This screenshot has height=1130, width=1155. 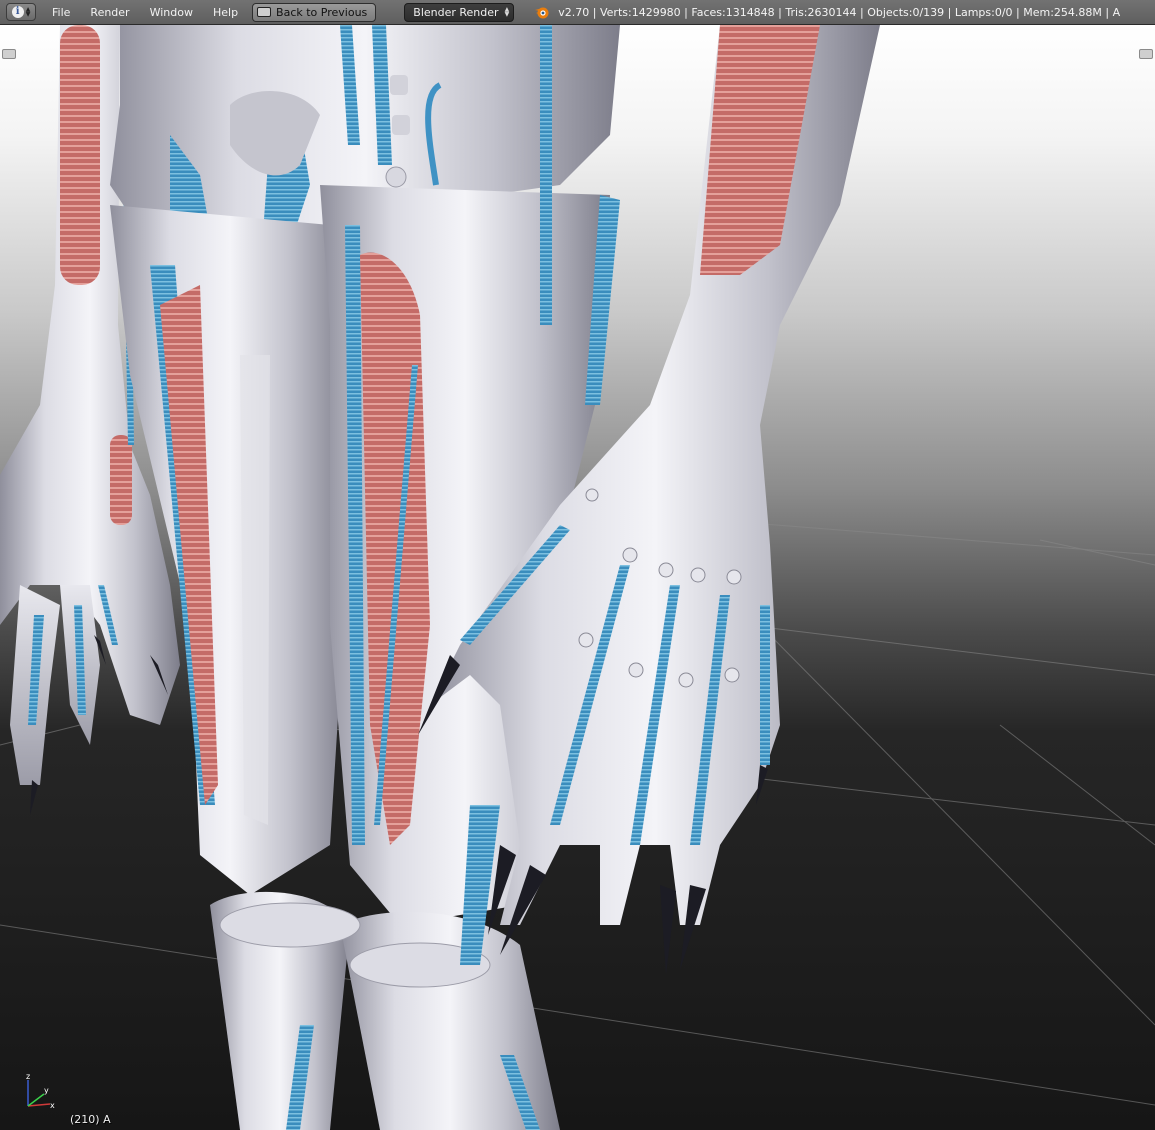 What do you see at coordinates (52, 1105) in the screenshot?
I see `axis-x-label: x` at bounding box center [52, 1105].